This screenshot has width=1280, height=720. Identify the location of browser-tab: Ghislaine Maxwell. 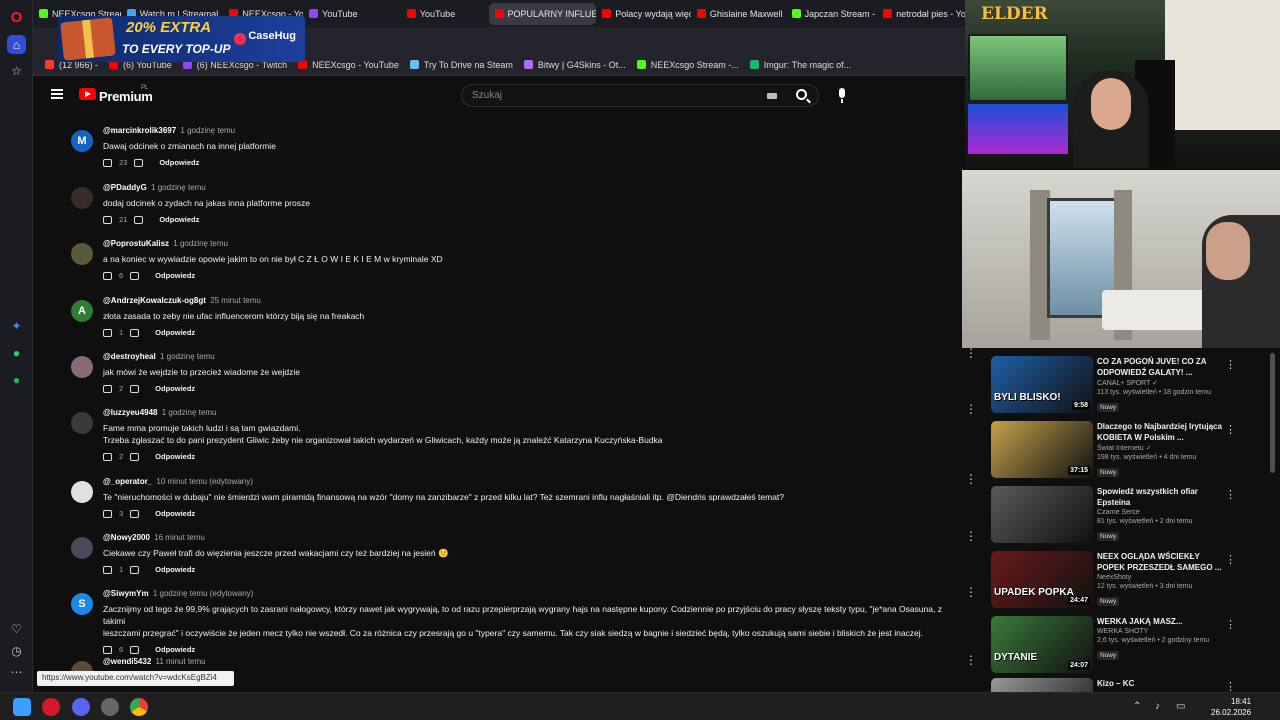
(738, 14).